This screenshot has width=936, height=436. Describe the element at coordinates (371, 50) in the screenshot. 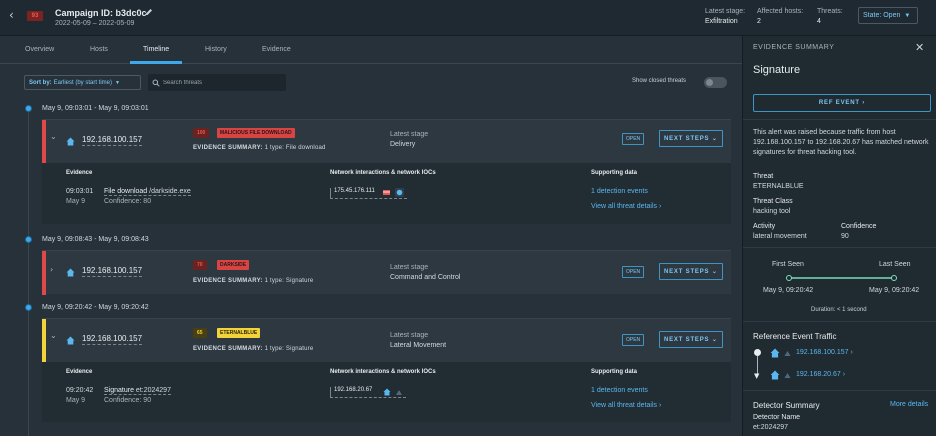

I see `tab-bar: Overview Hosts Timeline History Evidence` at that location.